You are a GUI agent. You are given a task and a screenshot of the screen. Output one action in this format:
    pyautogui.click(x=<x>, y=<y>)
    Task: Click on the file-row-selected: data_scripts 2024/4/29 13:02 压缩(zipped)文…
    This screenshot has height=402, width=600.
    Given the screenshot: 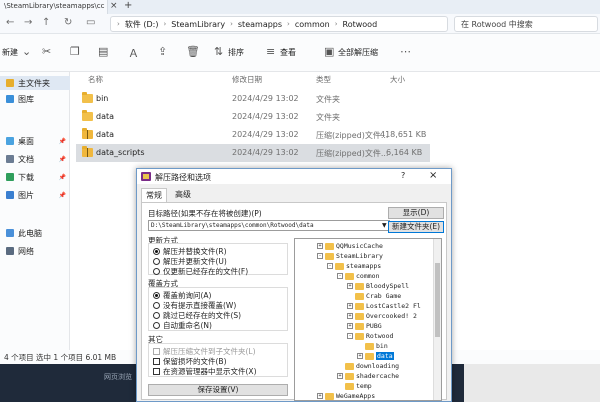 What is the action you would take?
    pyautogui.click(x=253, y=153)
    